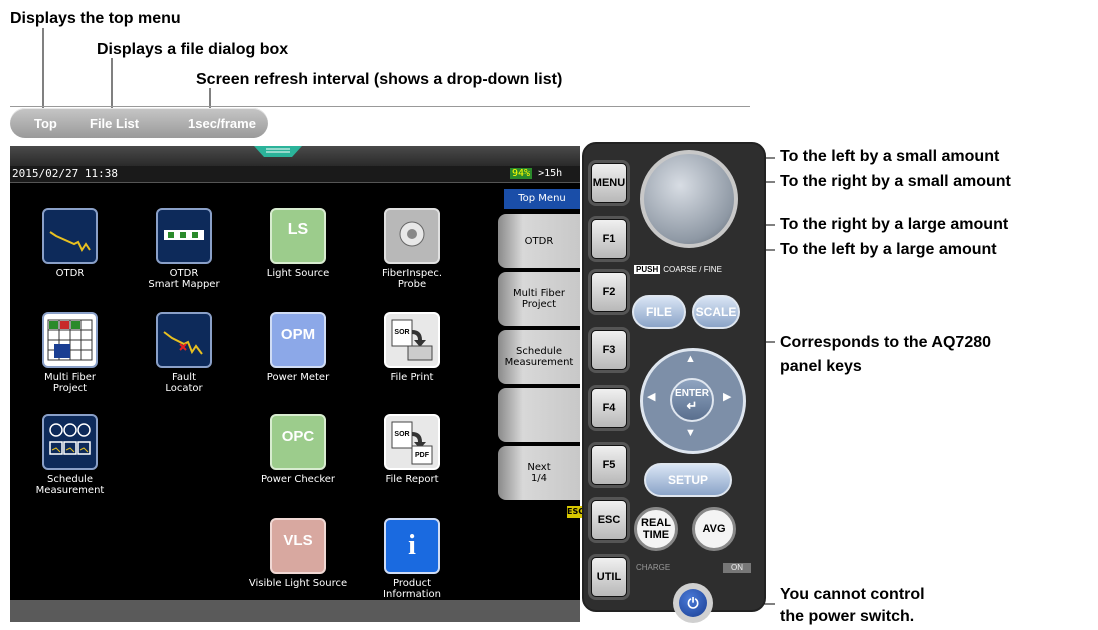 The width and height of the screenshot is (1098, 630). I want to click on icon-text: OPC, so click(298, 436).